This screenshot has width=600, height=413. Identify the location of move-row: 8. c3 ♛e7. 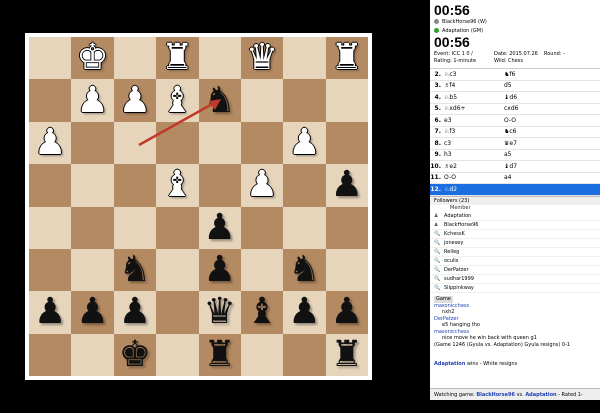
(515, 144).